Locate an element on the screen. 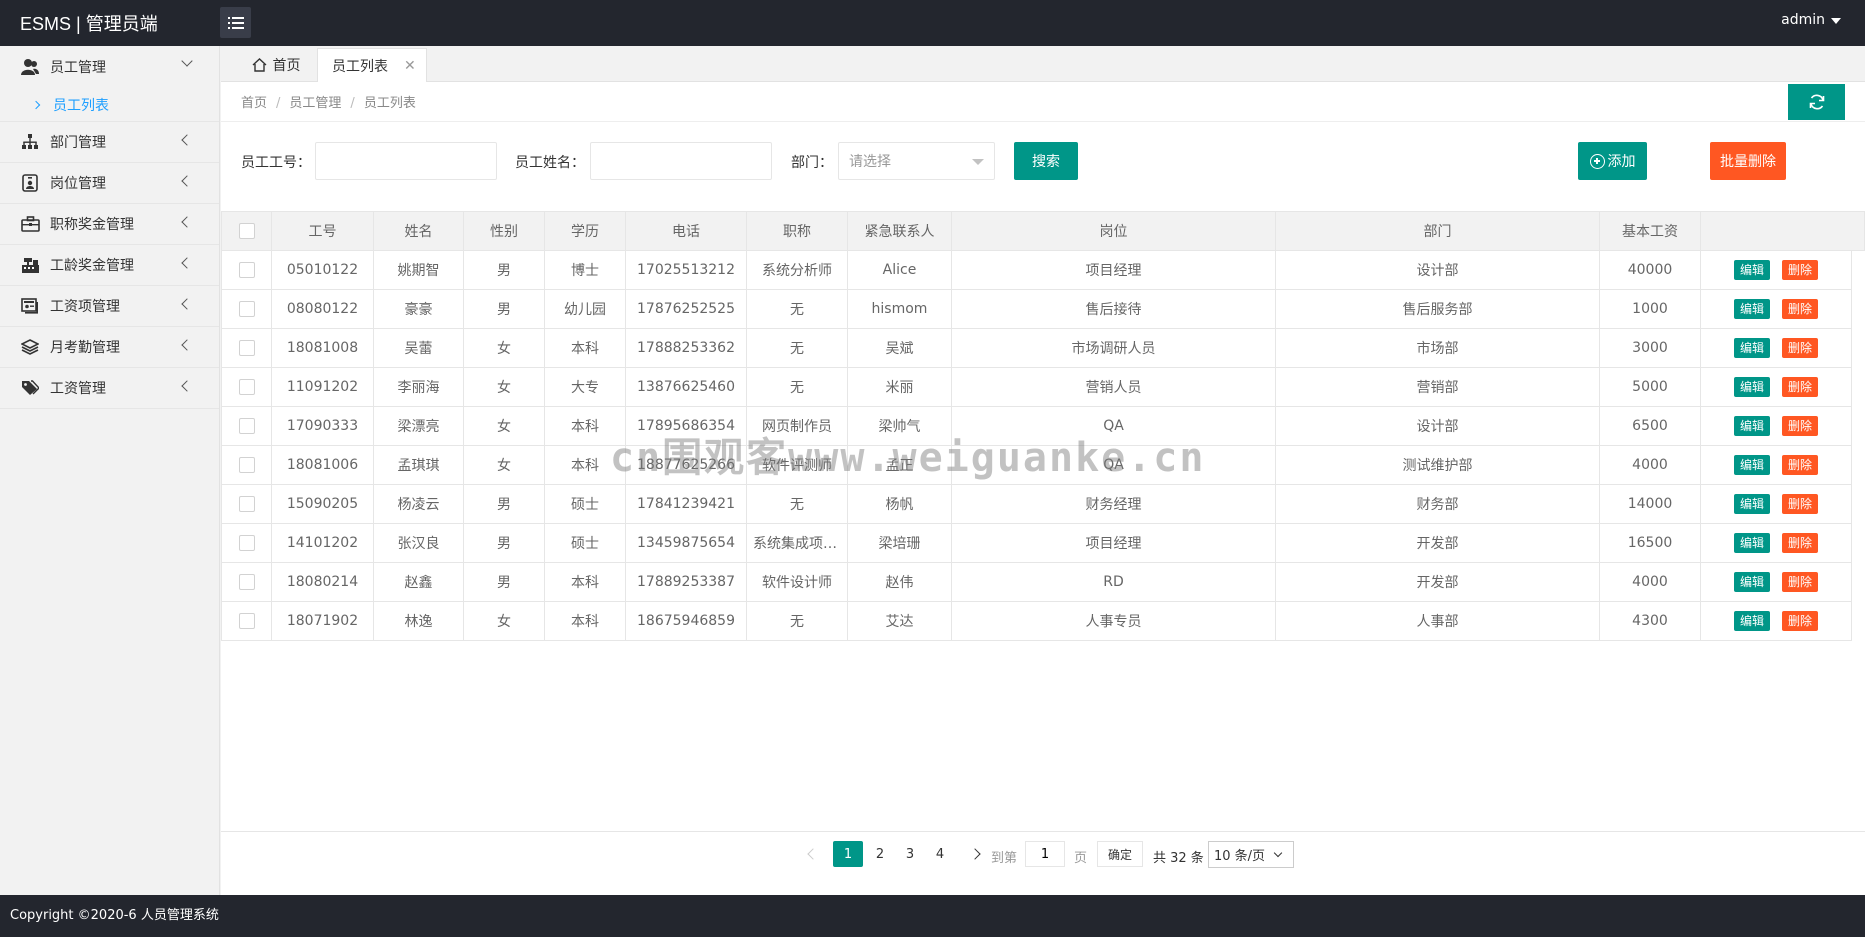 The width and height of the screenshot is (1865, 937). add-button: 添加 is located at coordinates (1612, 161).